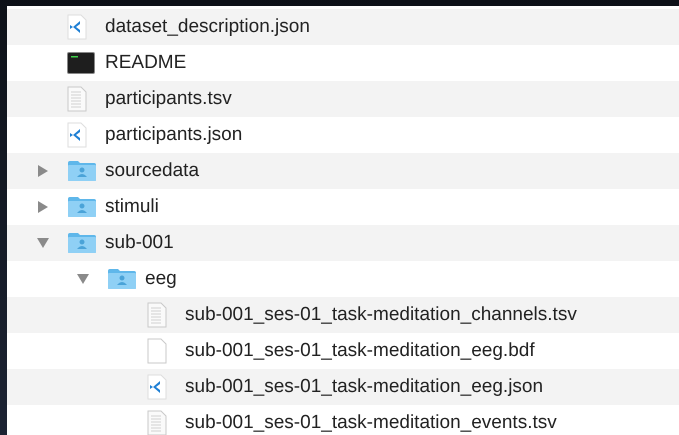 This screenshot has height=435, width=679. I want to click on file-name: stimuli, so click(132, 206).